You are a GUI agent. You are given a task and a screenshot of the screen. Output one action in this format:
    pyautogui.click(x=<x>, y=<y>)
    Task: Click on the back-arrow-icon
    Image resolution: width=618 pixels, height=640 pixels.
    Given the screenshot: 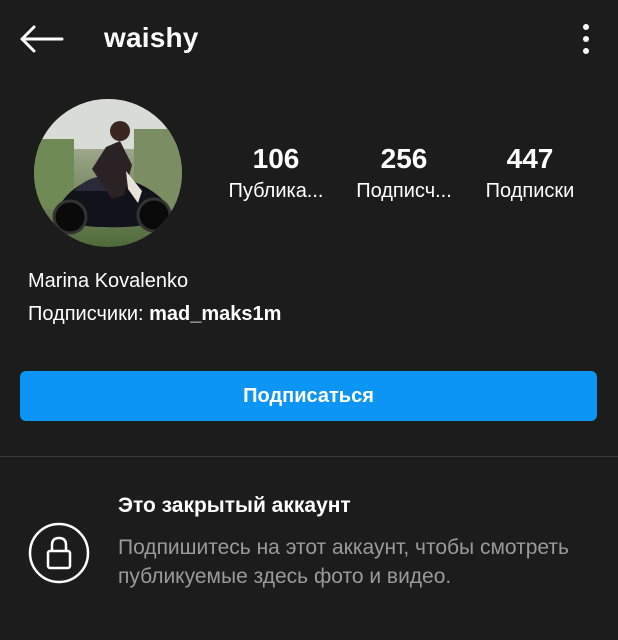 What is the action you would take?
    pyautogui.click(x=41, y=39)
    